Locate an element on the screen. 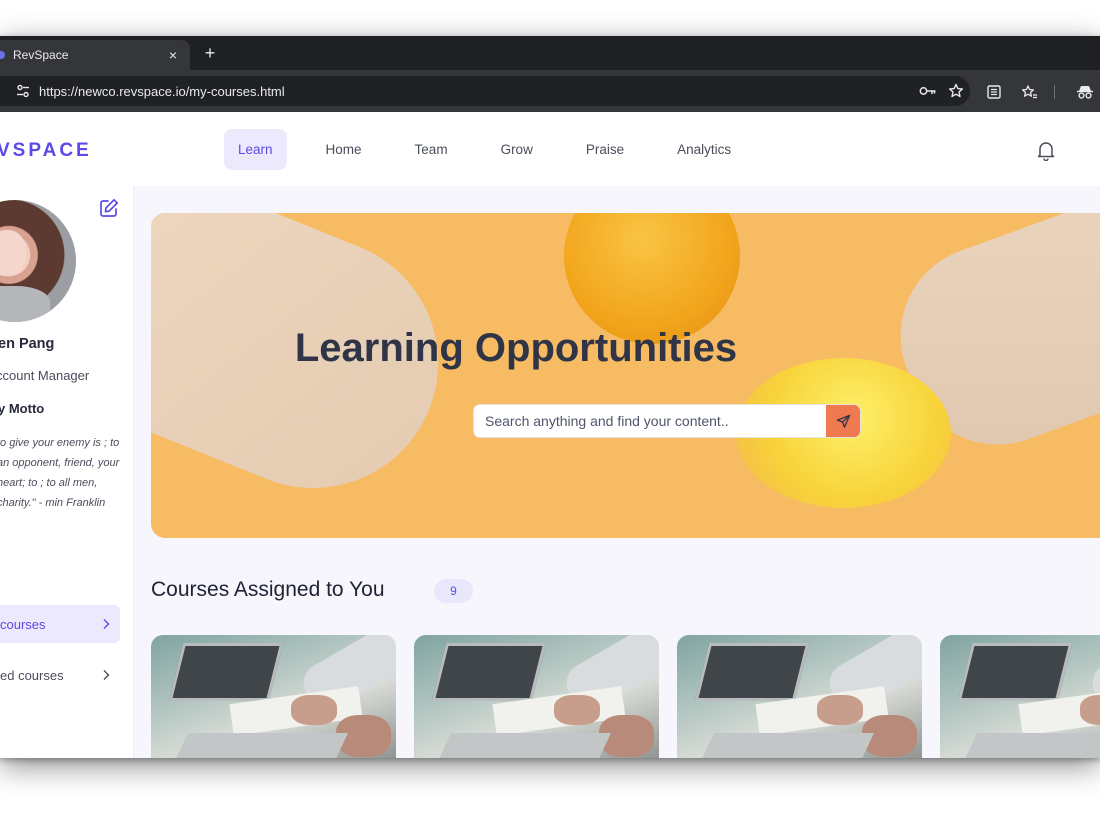 The image size is (1100, 825). nav-praise: Praise is located at coordinates (605, 149).